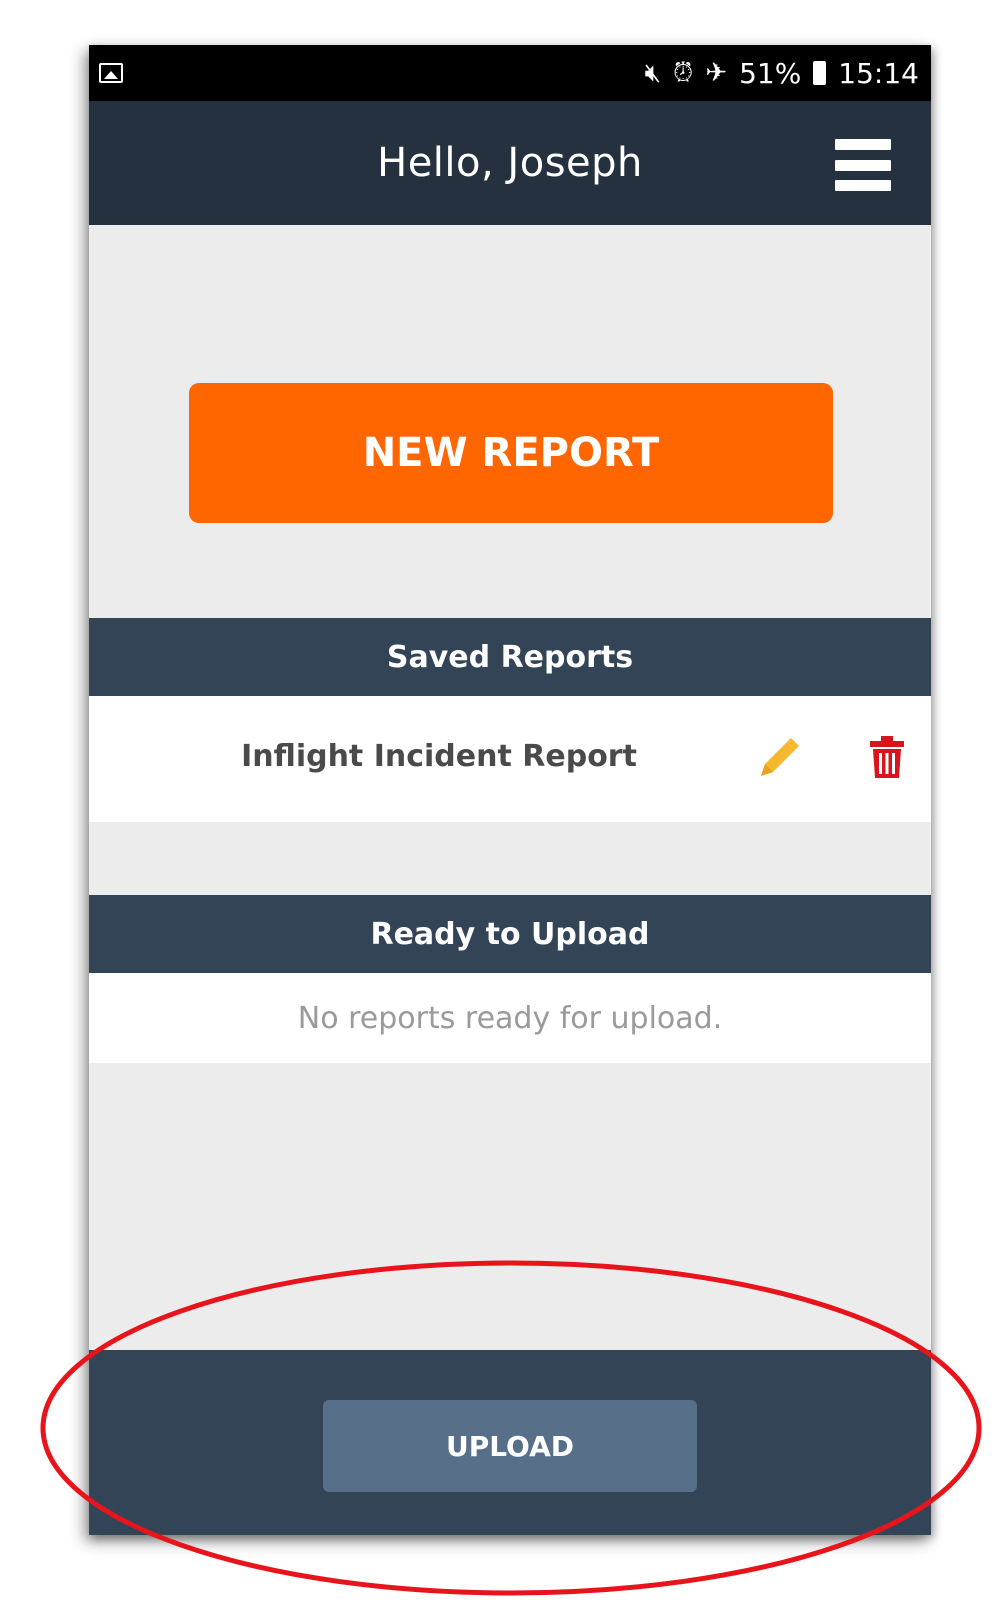  What do you see at coordinates (887, 757) in the screenshot?
I see `trash-icon` at bounding box center [887, 757].